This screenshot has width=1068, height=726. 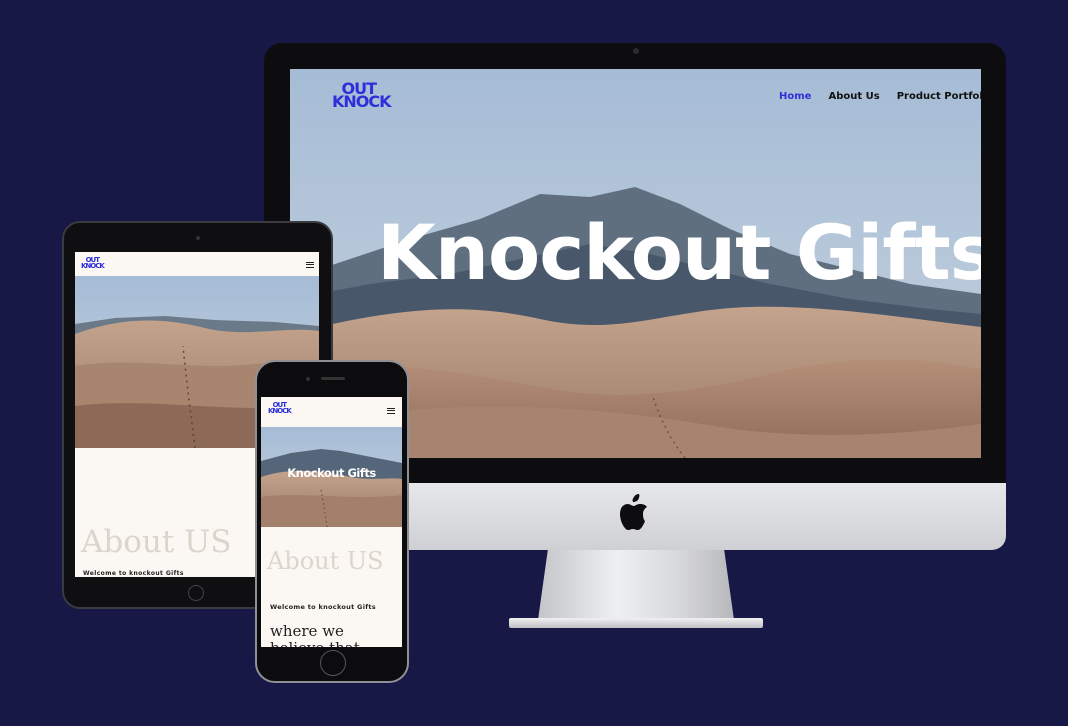 I want to click on iphone-camera, so click(x=308, y=379).